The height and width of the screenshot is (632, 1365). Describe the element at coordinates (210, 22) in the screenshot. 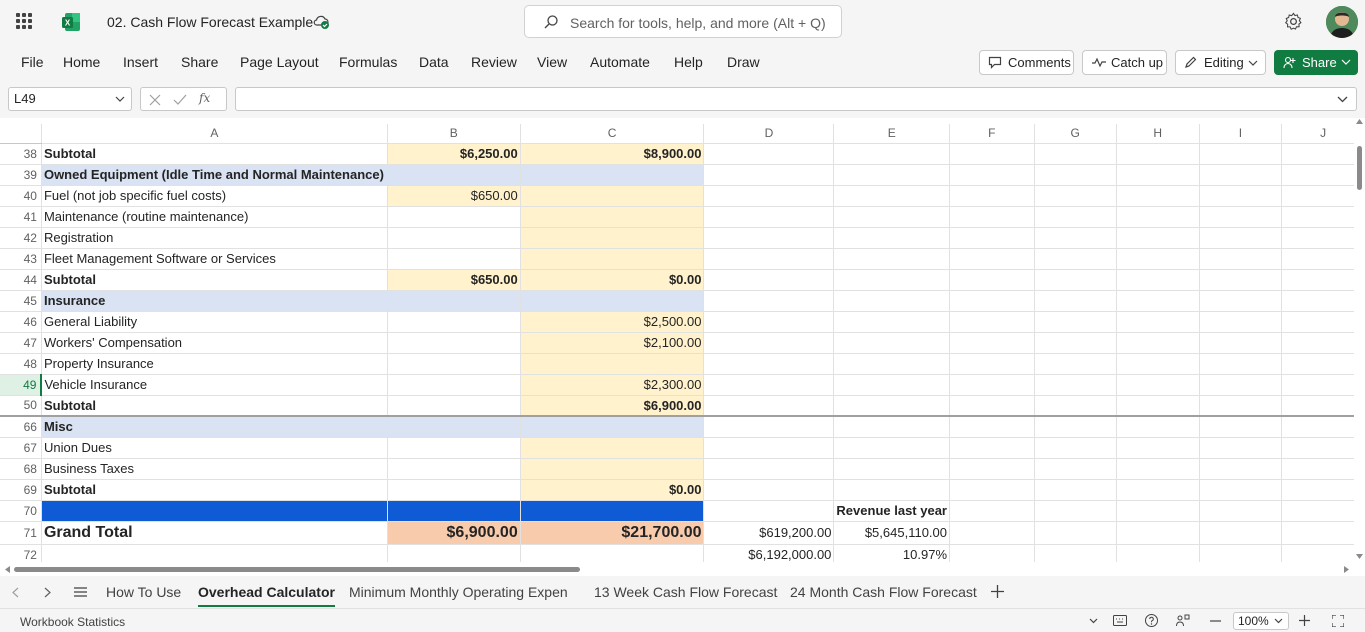

I see `document-title: 02. Cash Flow Forecast Example` at that location.